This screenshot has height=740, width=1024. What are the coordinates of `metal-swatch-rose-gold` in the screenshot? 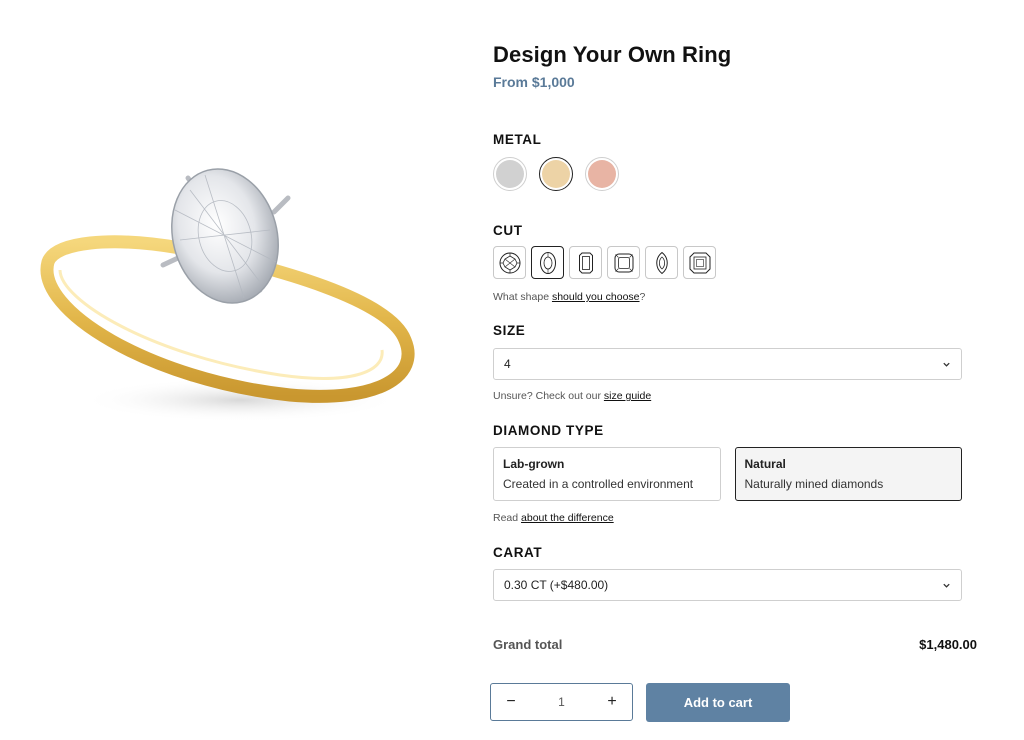 It's located at (602, 174).